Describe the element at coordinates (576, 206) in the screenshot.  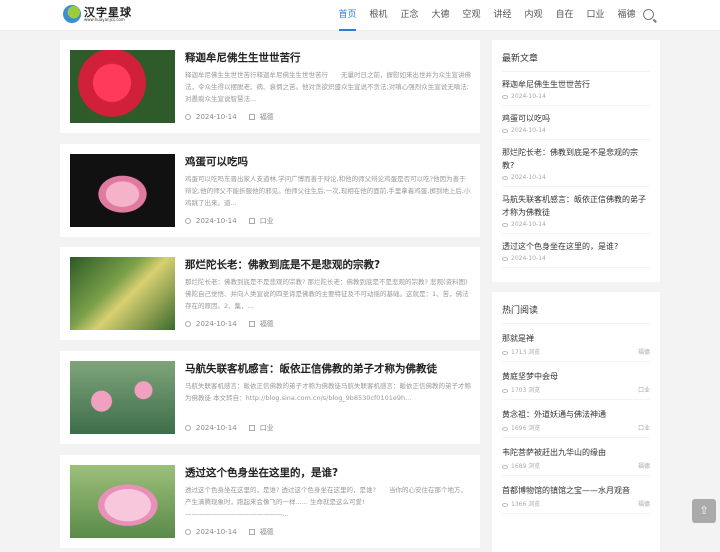
I see `latest-item-title: 马航失联客机感言：皈依正信佛教的弟子才称为佛教徒` at that location.